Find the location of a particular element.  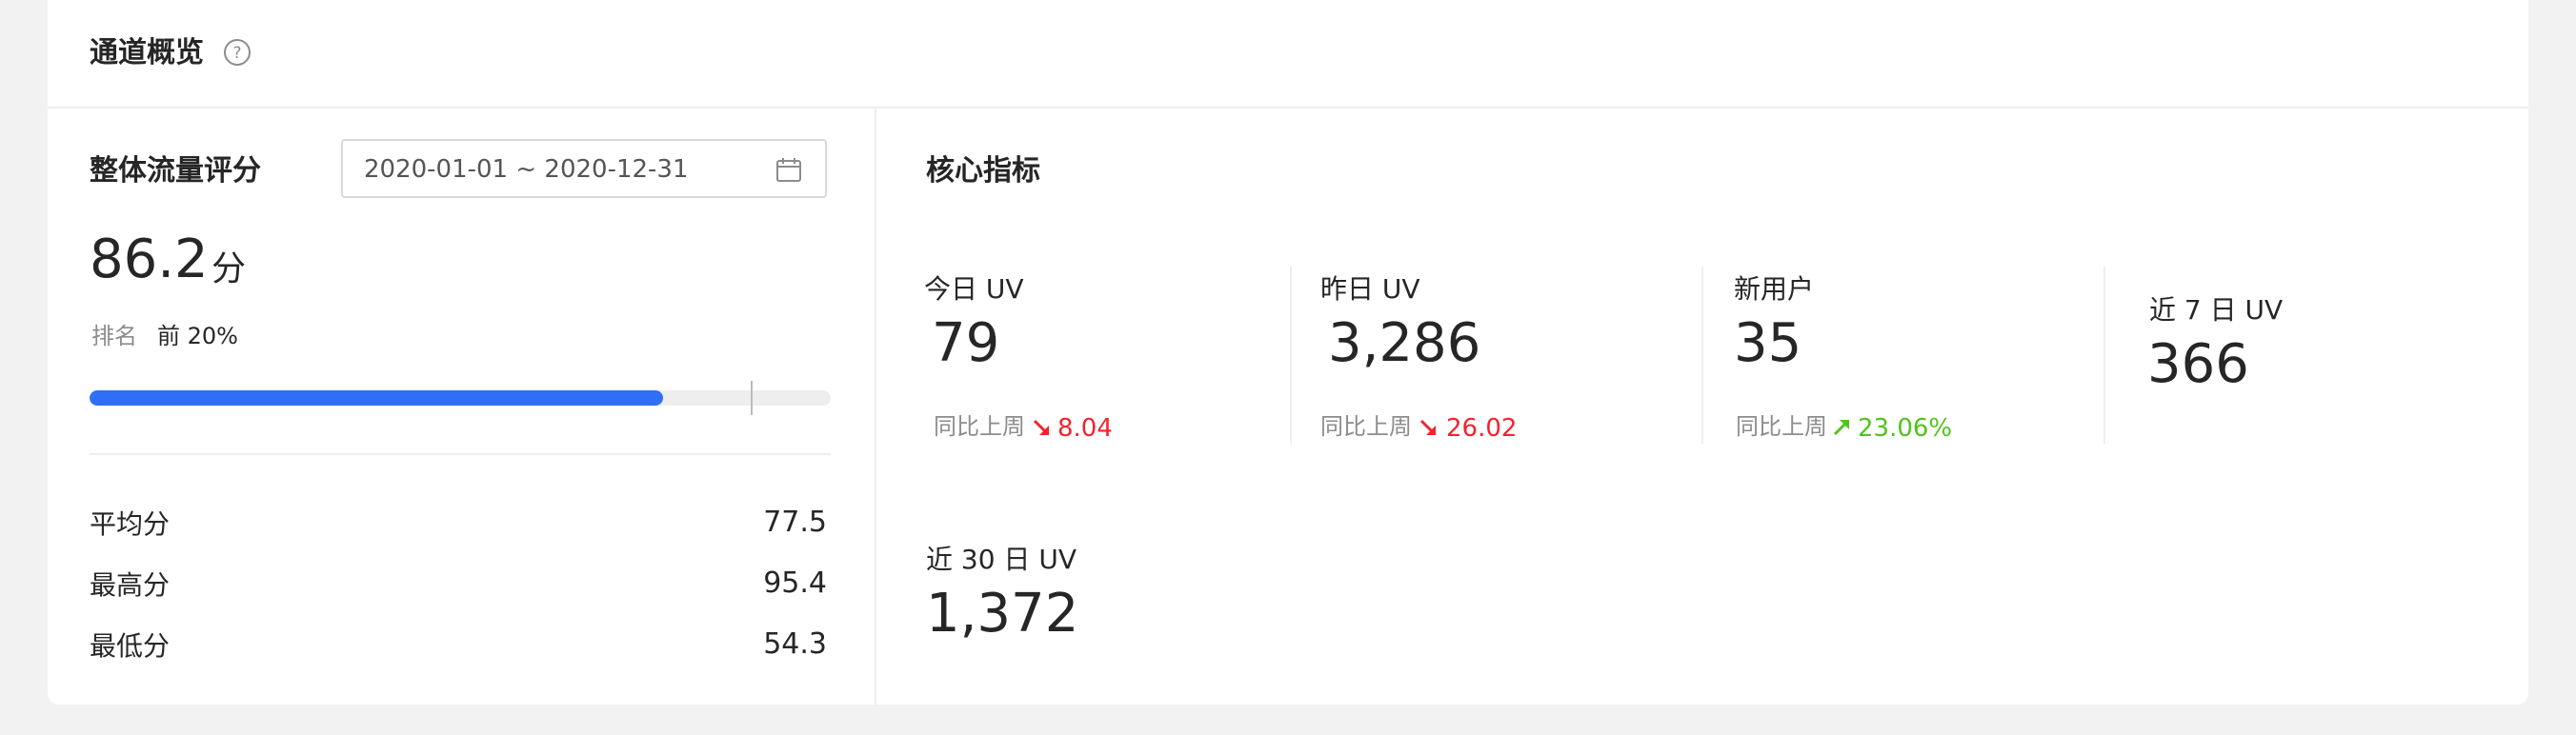

metric-value-7day-uv: 366 is located at coordinates (2198, 364).